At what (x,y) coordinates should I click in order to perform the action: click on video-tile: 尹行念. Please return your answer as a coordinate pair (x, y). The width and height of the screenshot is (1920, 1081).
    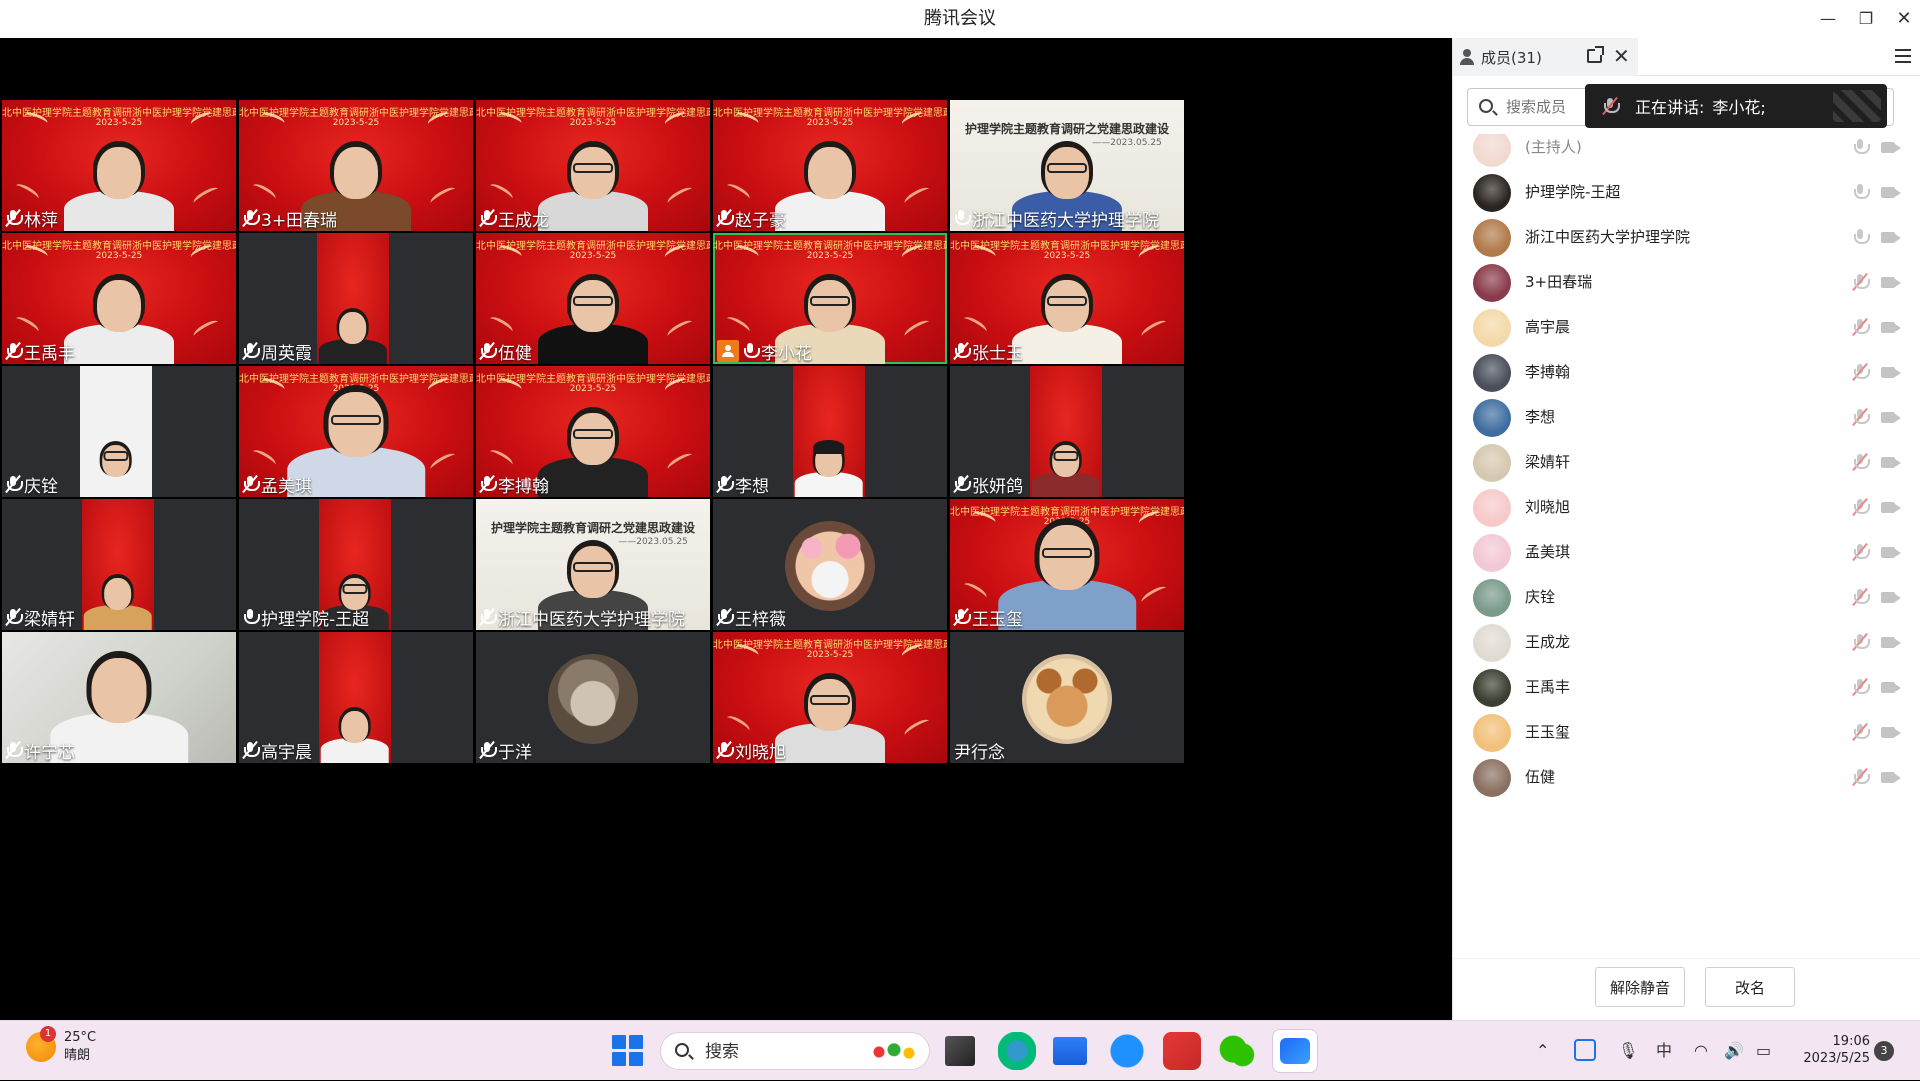
    Looking at the image, I should click on (1067, 697).